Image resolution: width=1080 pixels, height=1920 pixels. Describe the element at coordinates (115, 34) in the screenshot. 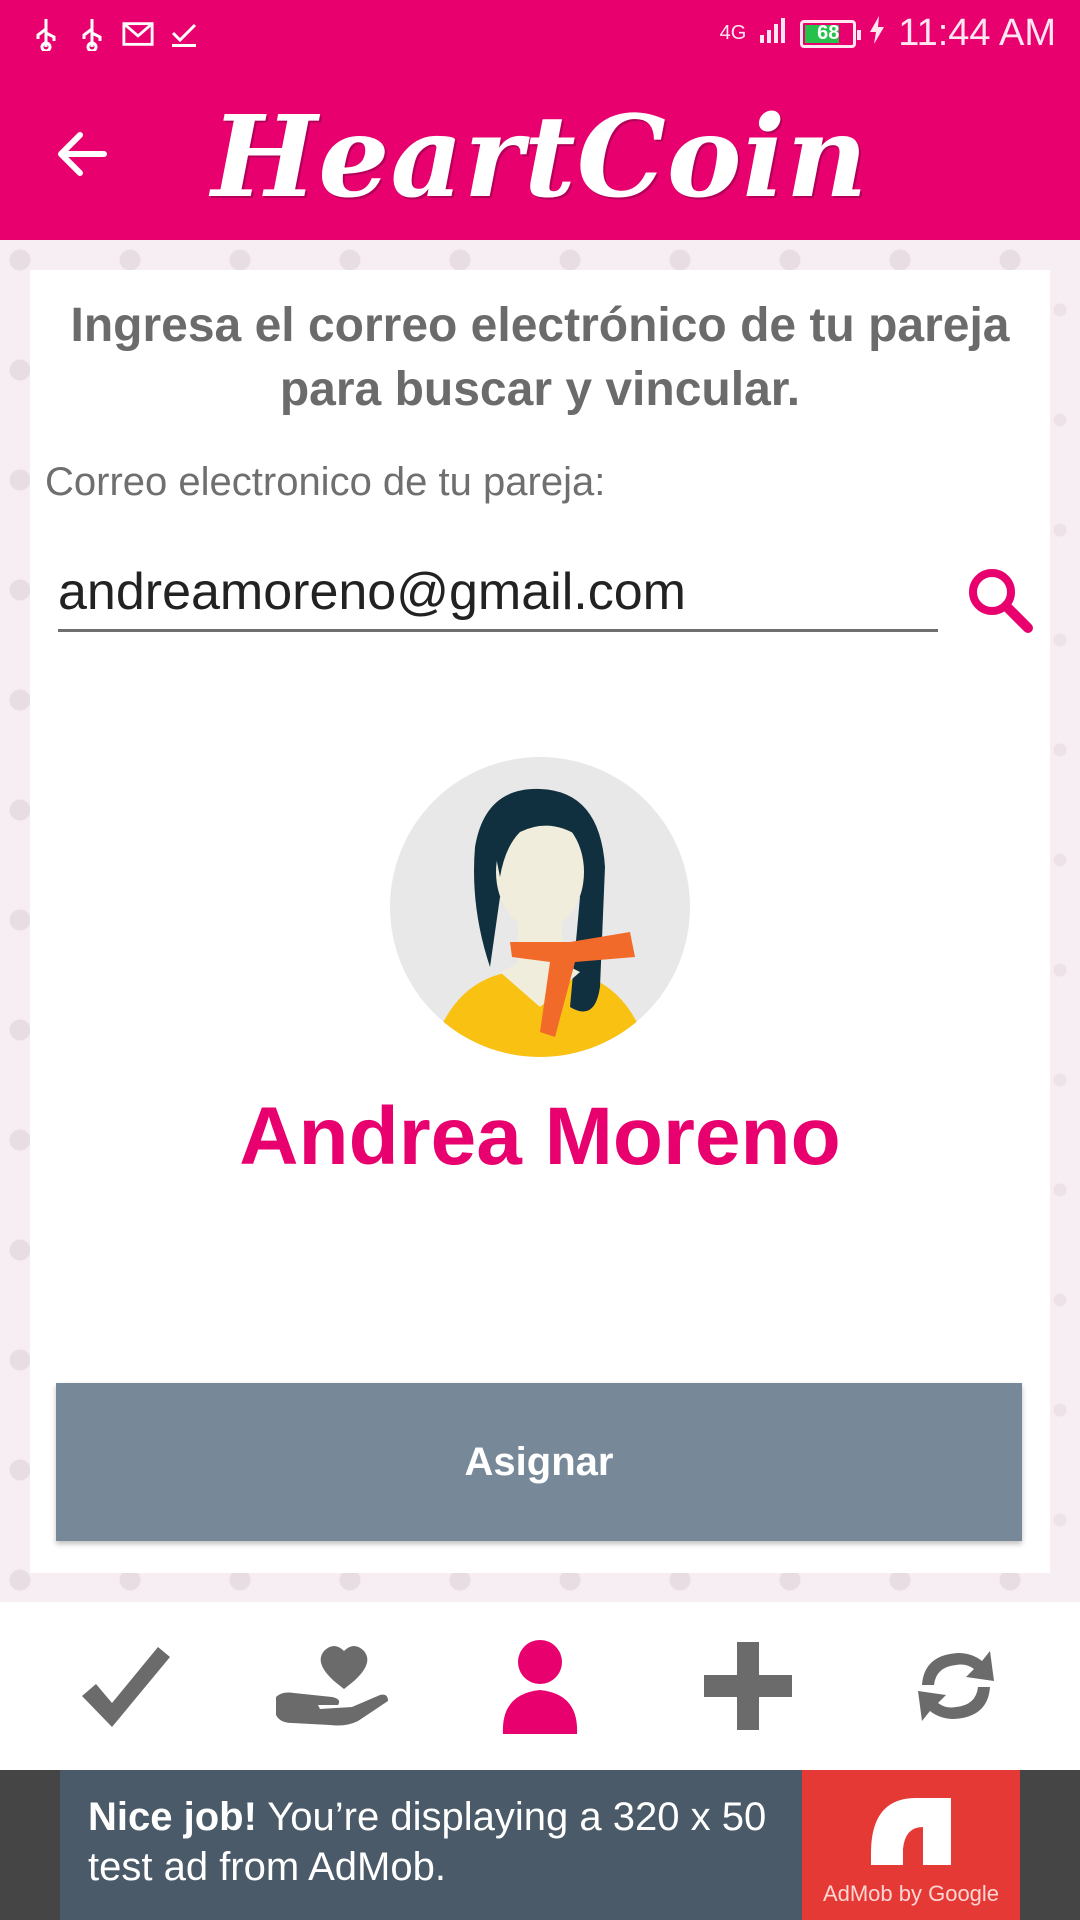

I see `notification-icons` at that location.